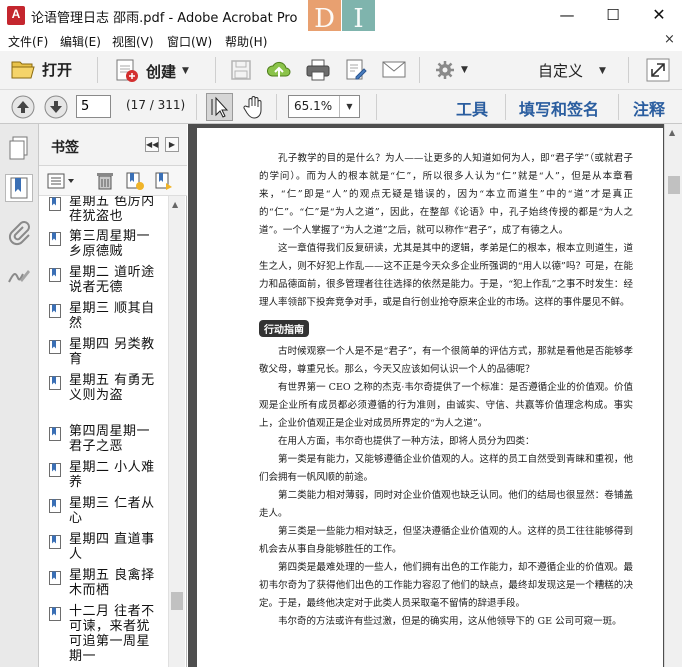  What do you see at coordinates (127, 70) in the screenshot?
I see `create-pdf-icon` at bounding box center [127, 70].